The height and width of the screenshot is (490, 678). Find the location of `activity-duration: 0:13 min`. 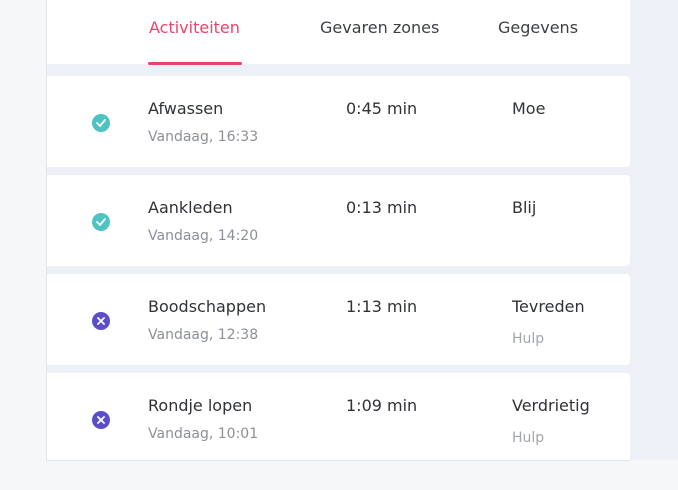

activity-duration: 0:13 min is located at coordinates (382, 207).